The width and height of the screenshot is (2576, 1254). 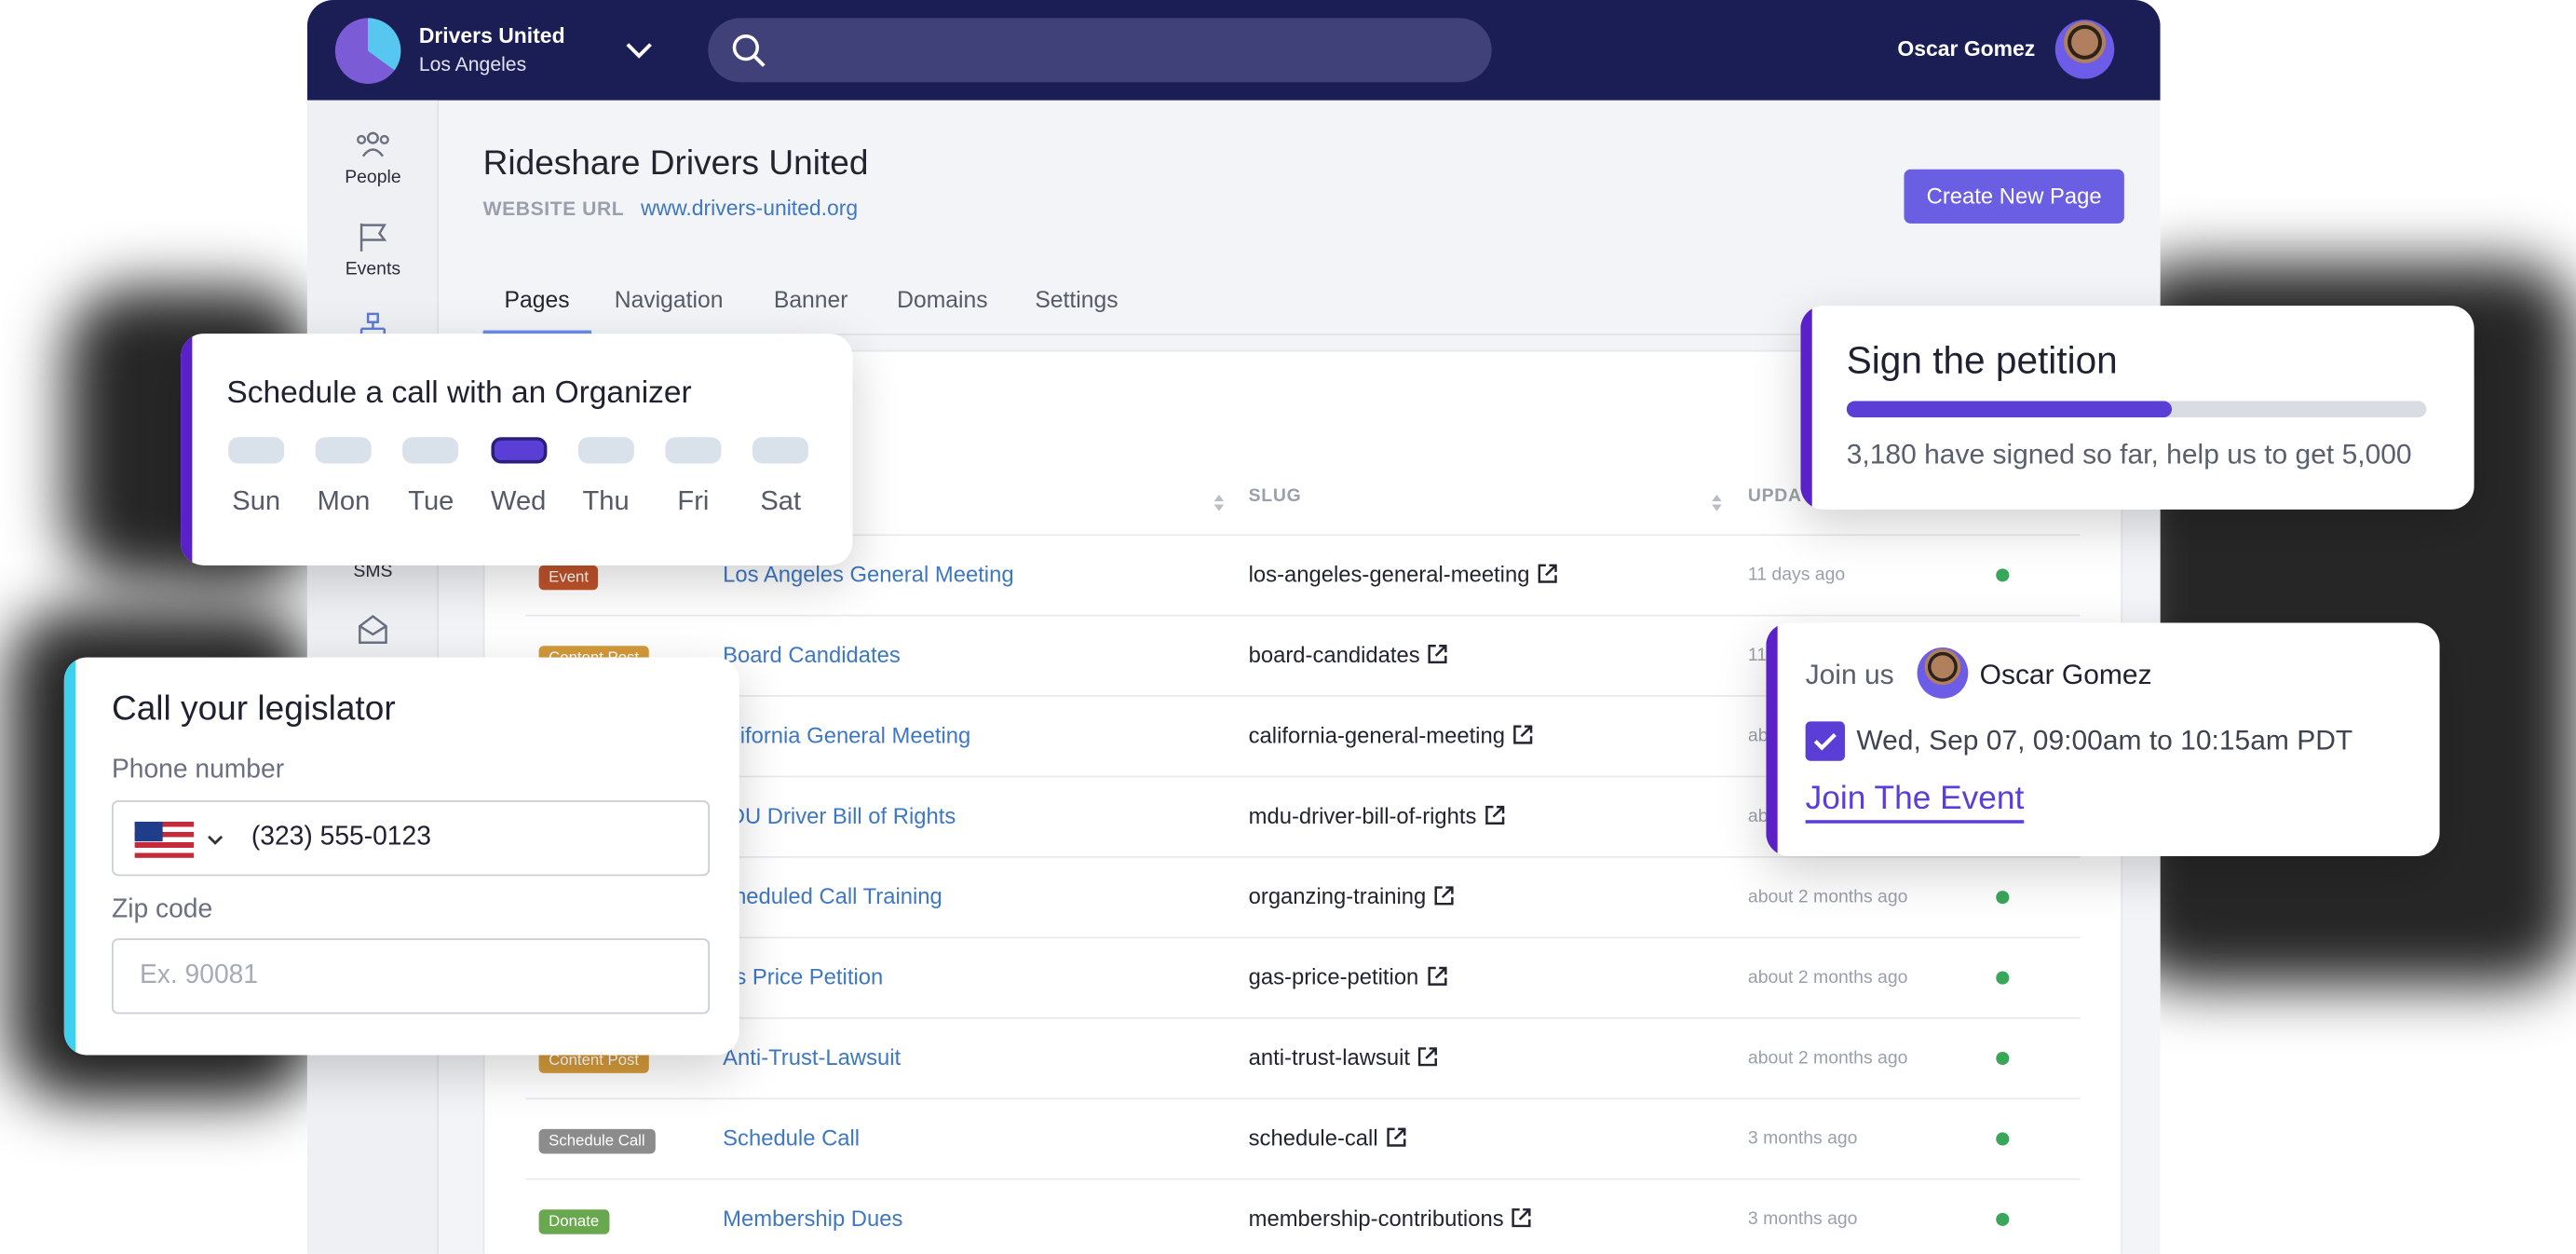 I want to click on day-option-tue, so click(x=430, y=451).